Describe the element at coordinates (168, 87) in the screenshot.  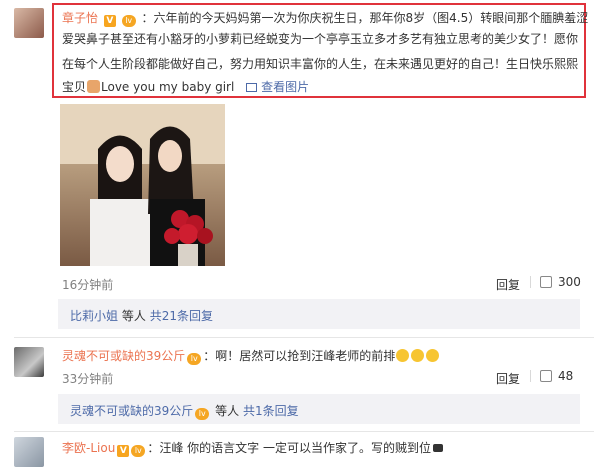
I see `comment-text-line: Love you my baby girl` at that location.